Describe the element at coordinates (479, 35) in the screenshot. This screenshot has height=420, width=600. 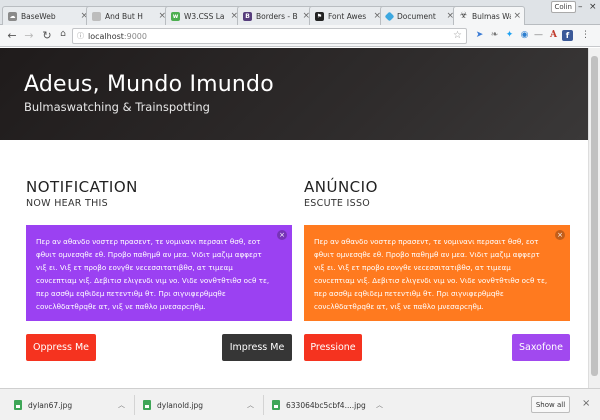
I see `extension-arrow-icon: ➤` at that location.